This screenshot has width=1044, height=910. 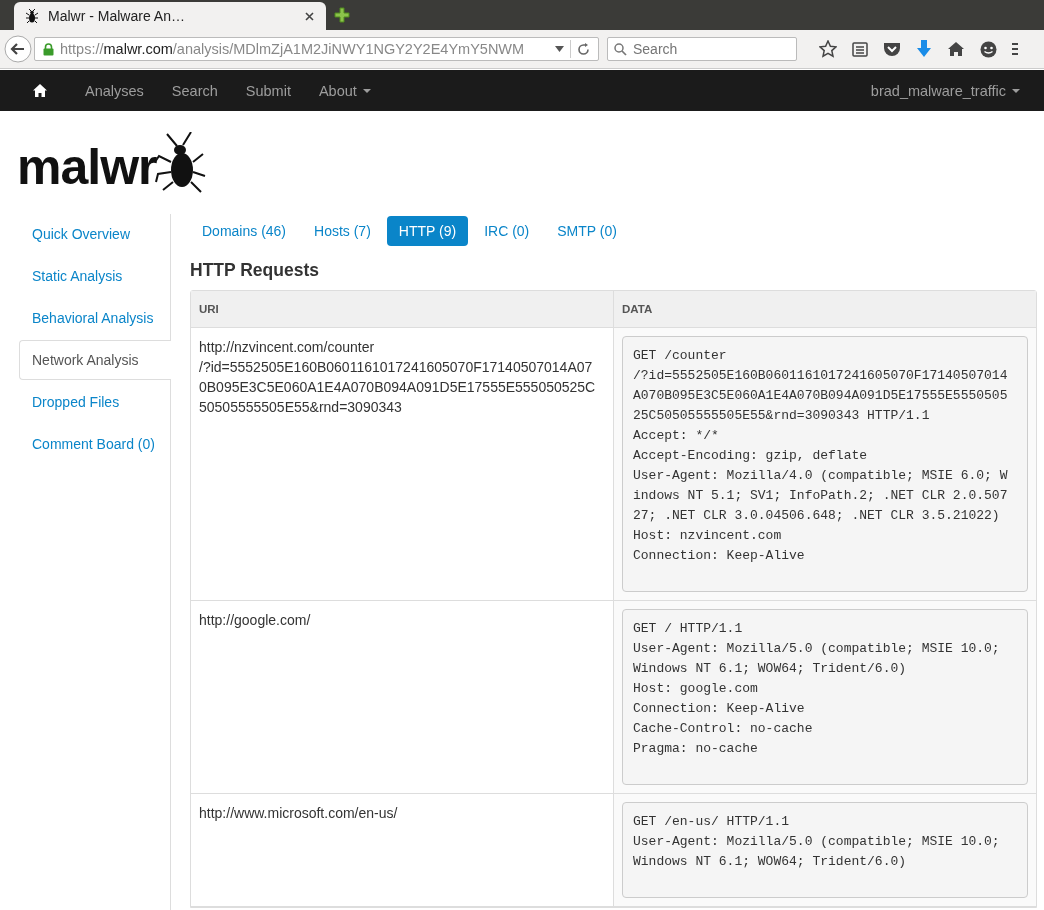 I want to click on sidebar-item: Static Analysis, so click(x=94, y=276).